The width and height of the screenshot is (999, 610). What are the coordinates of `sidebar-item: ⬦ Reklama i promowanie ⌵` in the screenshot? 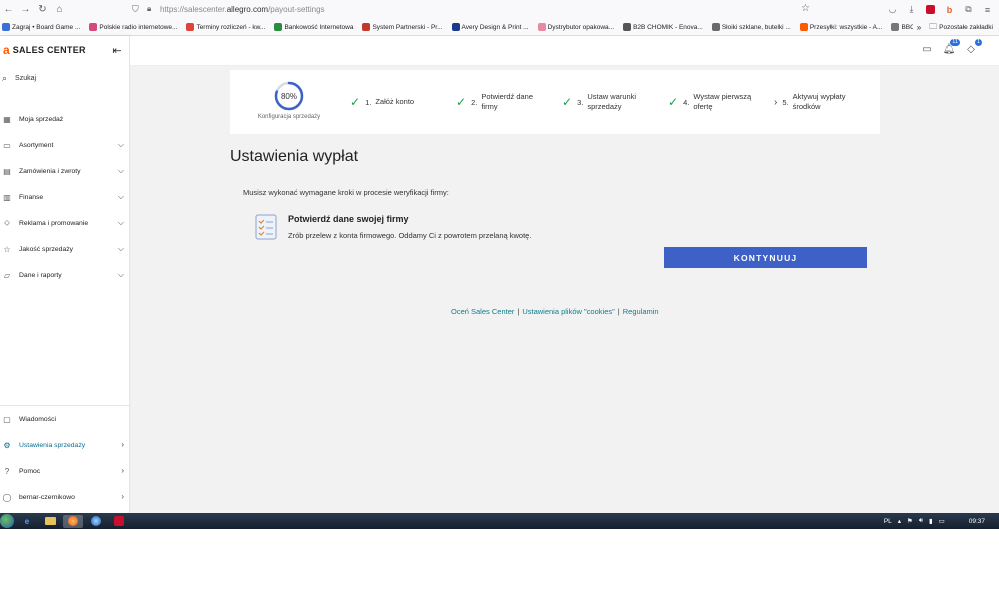 It's located at (65, 223).